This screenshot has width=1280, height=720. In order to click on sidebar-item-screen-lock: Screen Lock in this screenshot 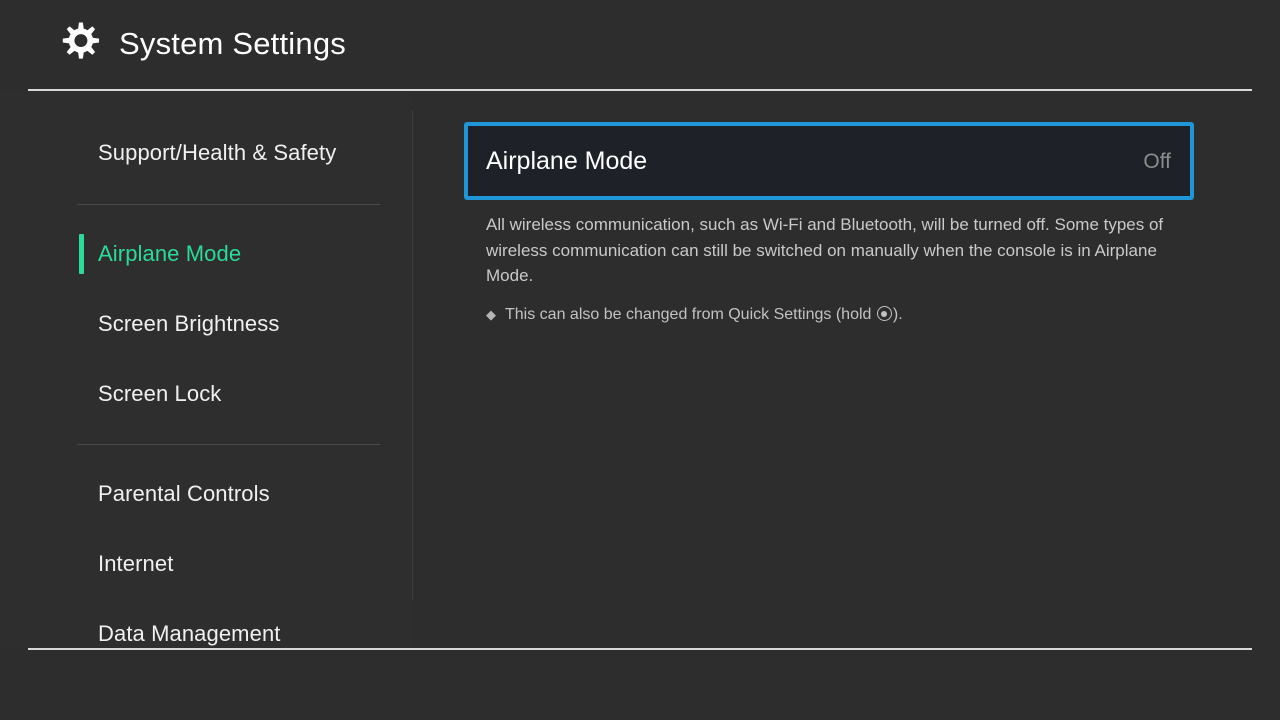, I will do `click(206, 394)`.